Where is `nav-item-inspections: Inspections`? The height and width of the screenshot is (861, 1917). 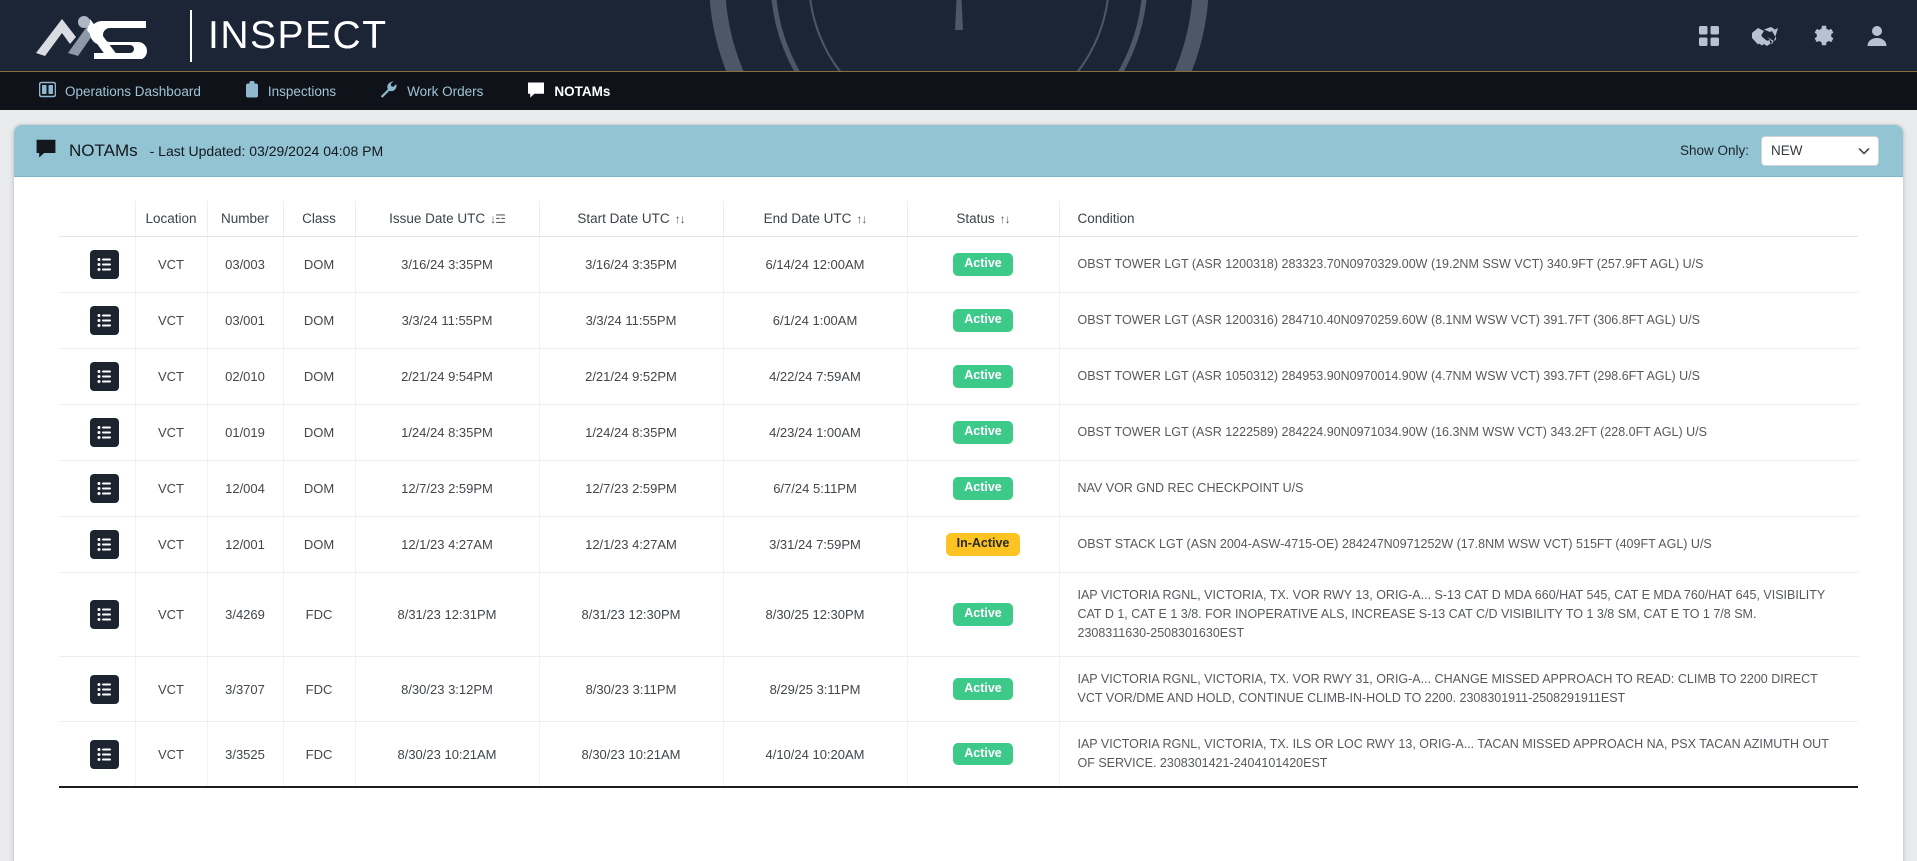 nav-item-inspections: Inspections is located at coordinates (290, 91).